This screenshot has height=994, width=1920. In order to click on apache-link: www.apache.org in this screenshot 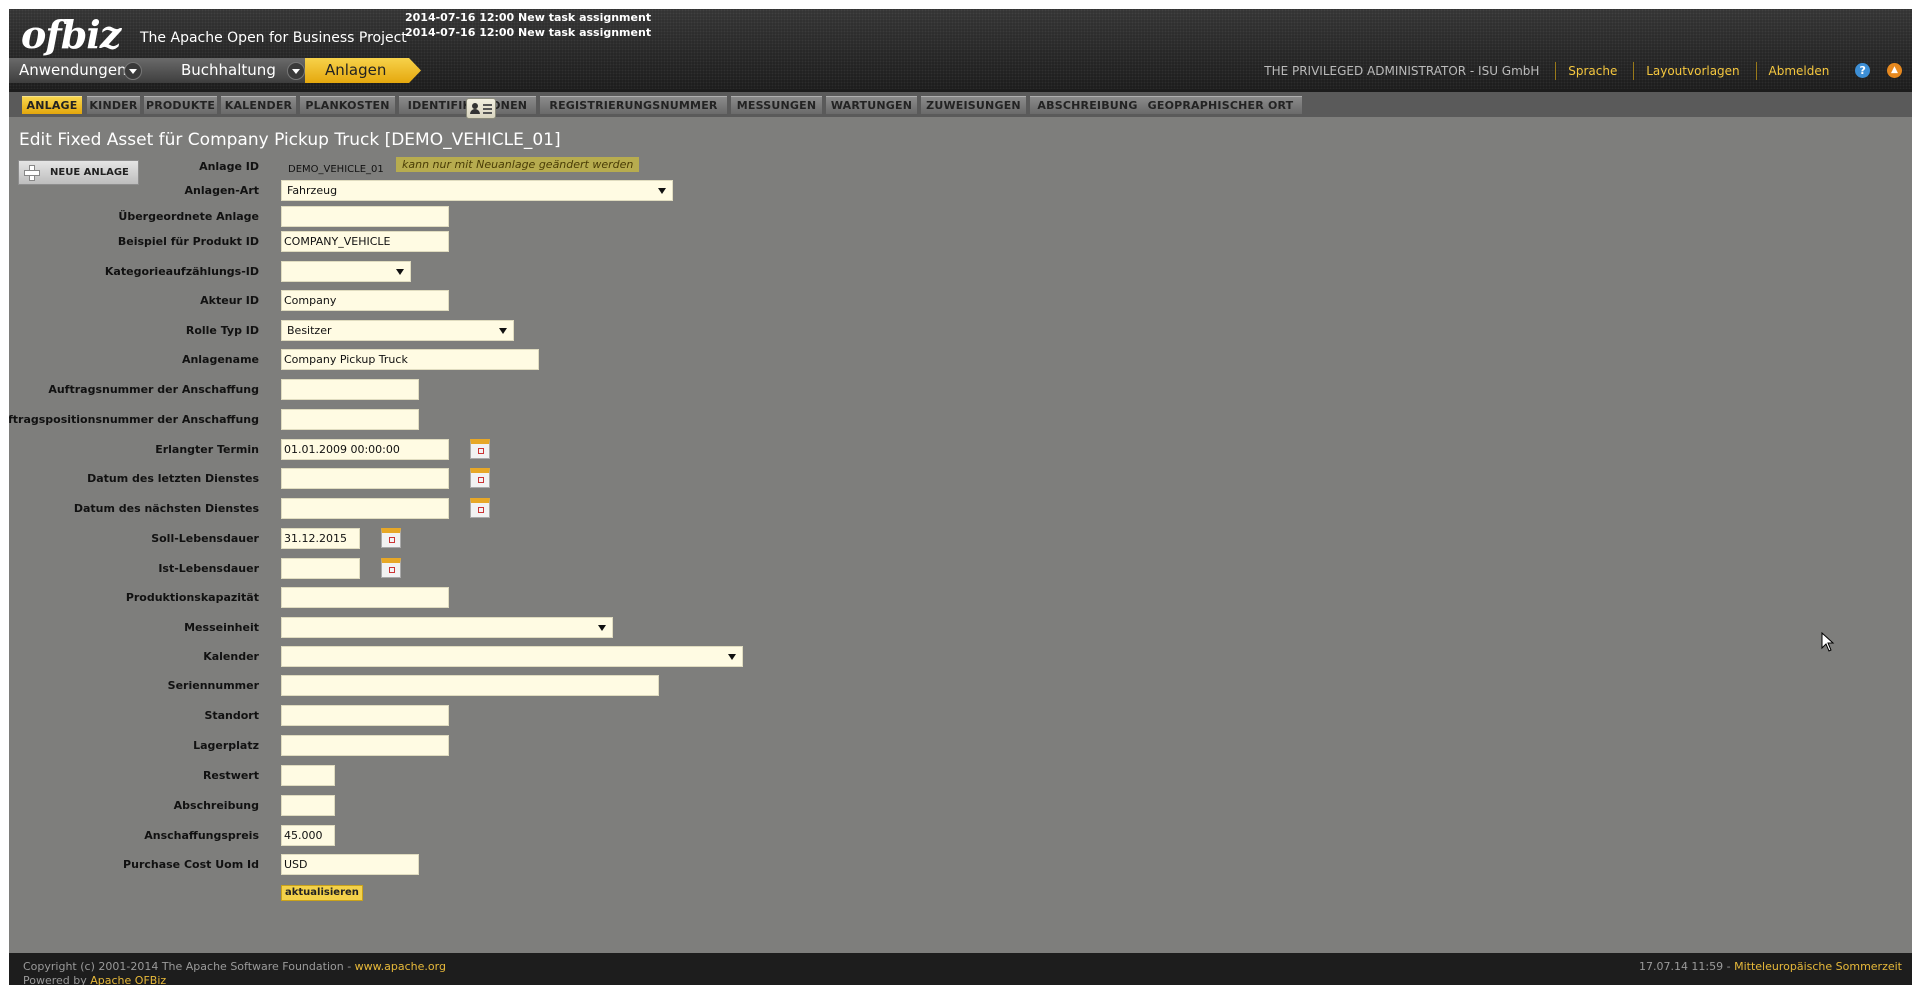, I will do `click(400, 966)`.